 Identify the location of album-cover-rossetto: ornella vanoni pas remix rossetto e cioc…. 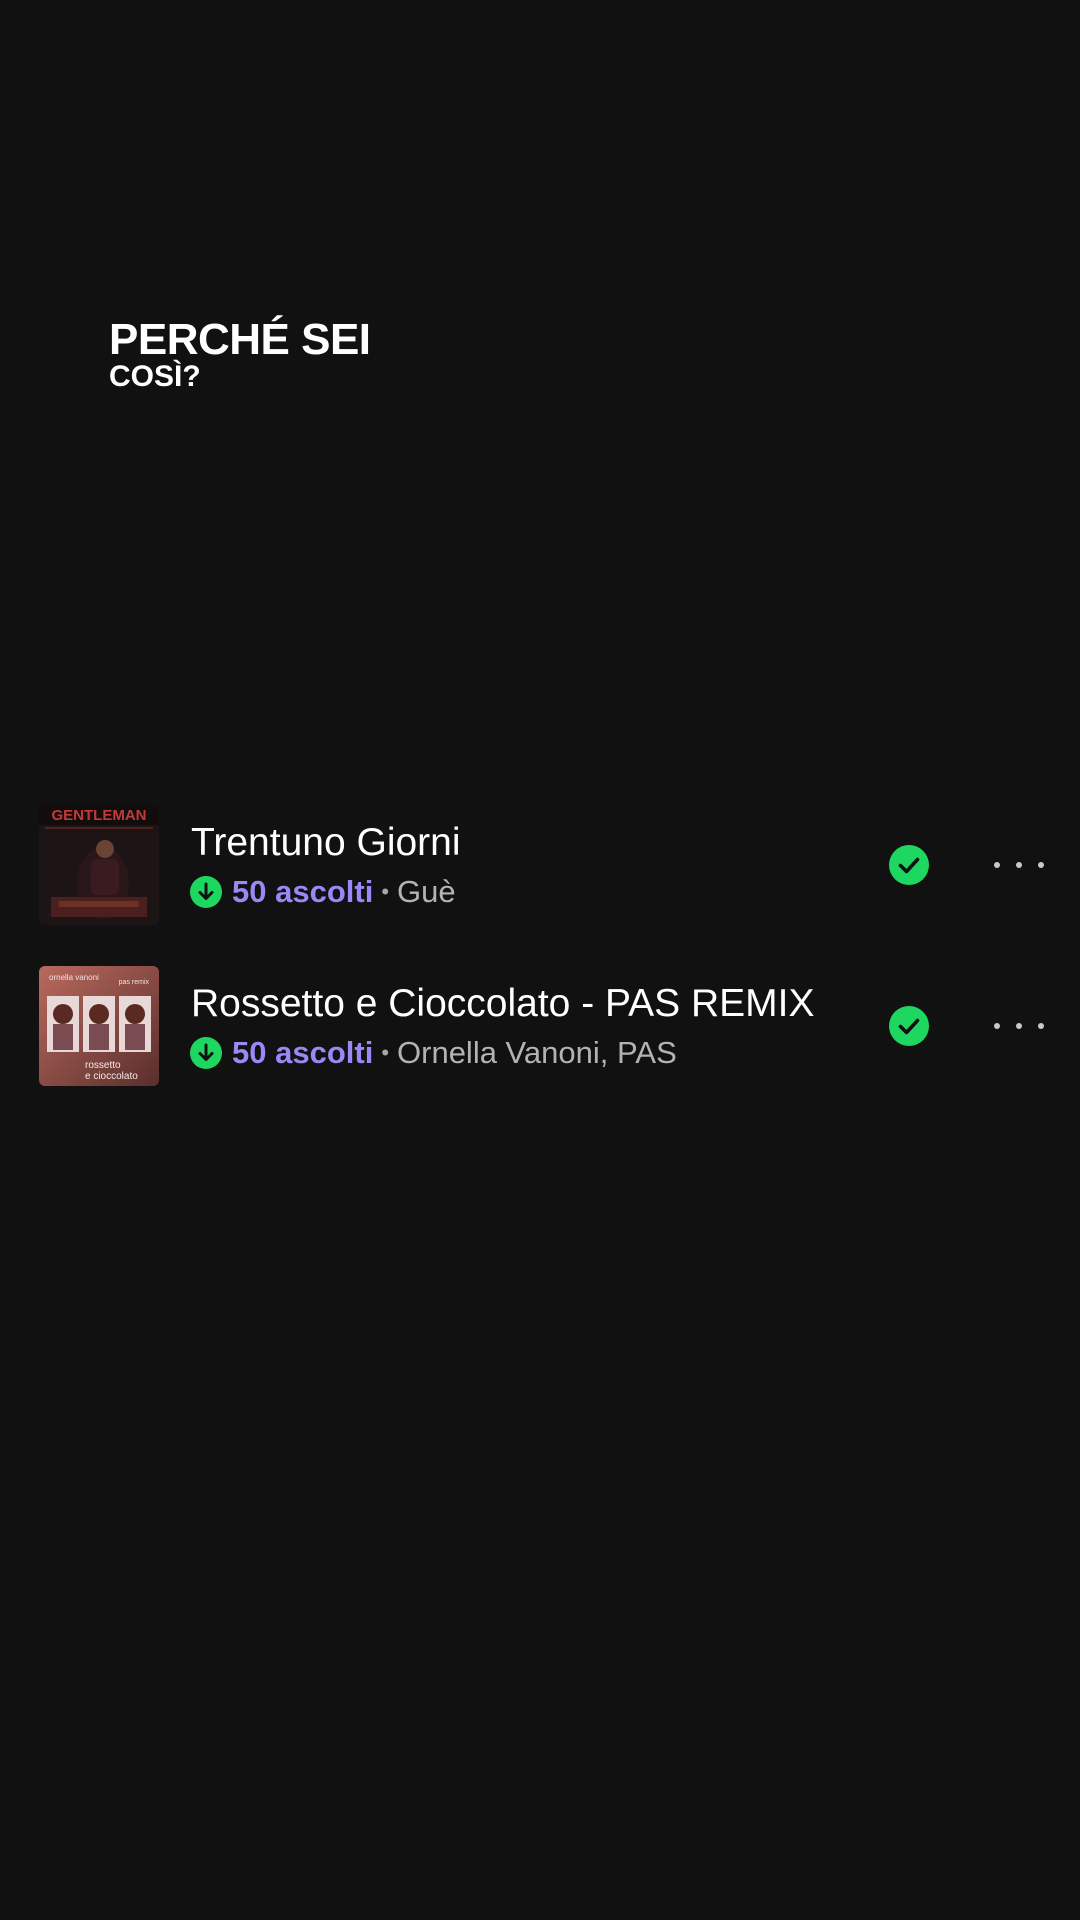
(99, 1026).